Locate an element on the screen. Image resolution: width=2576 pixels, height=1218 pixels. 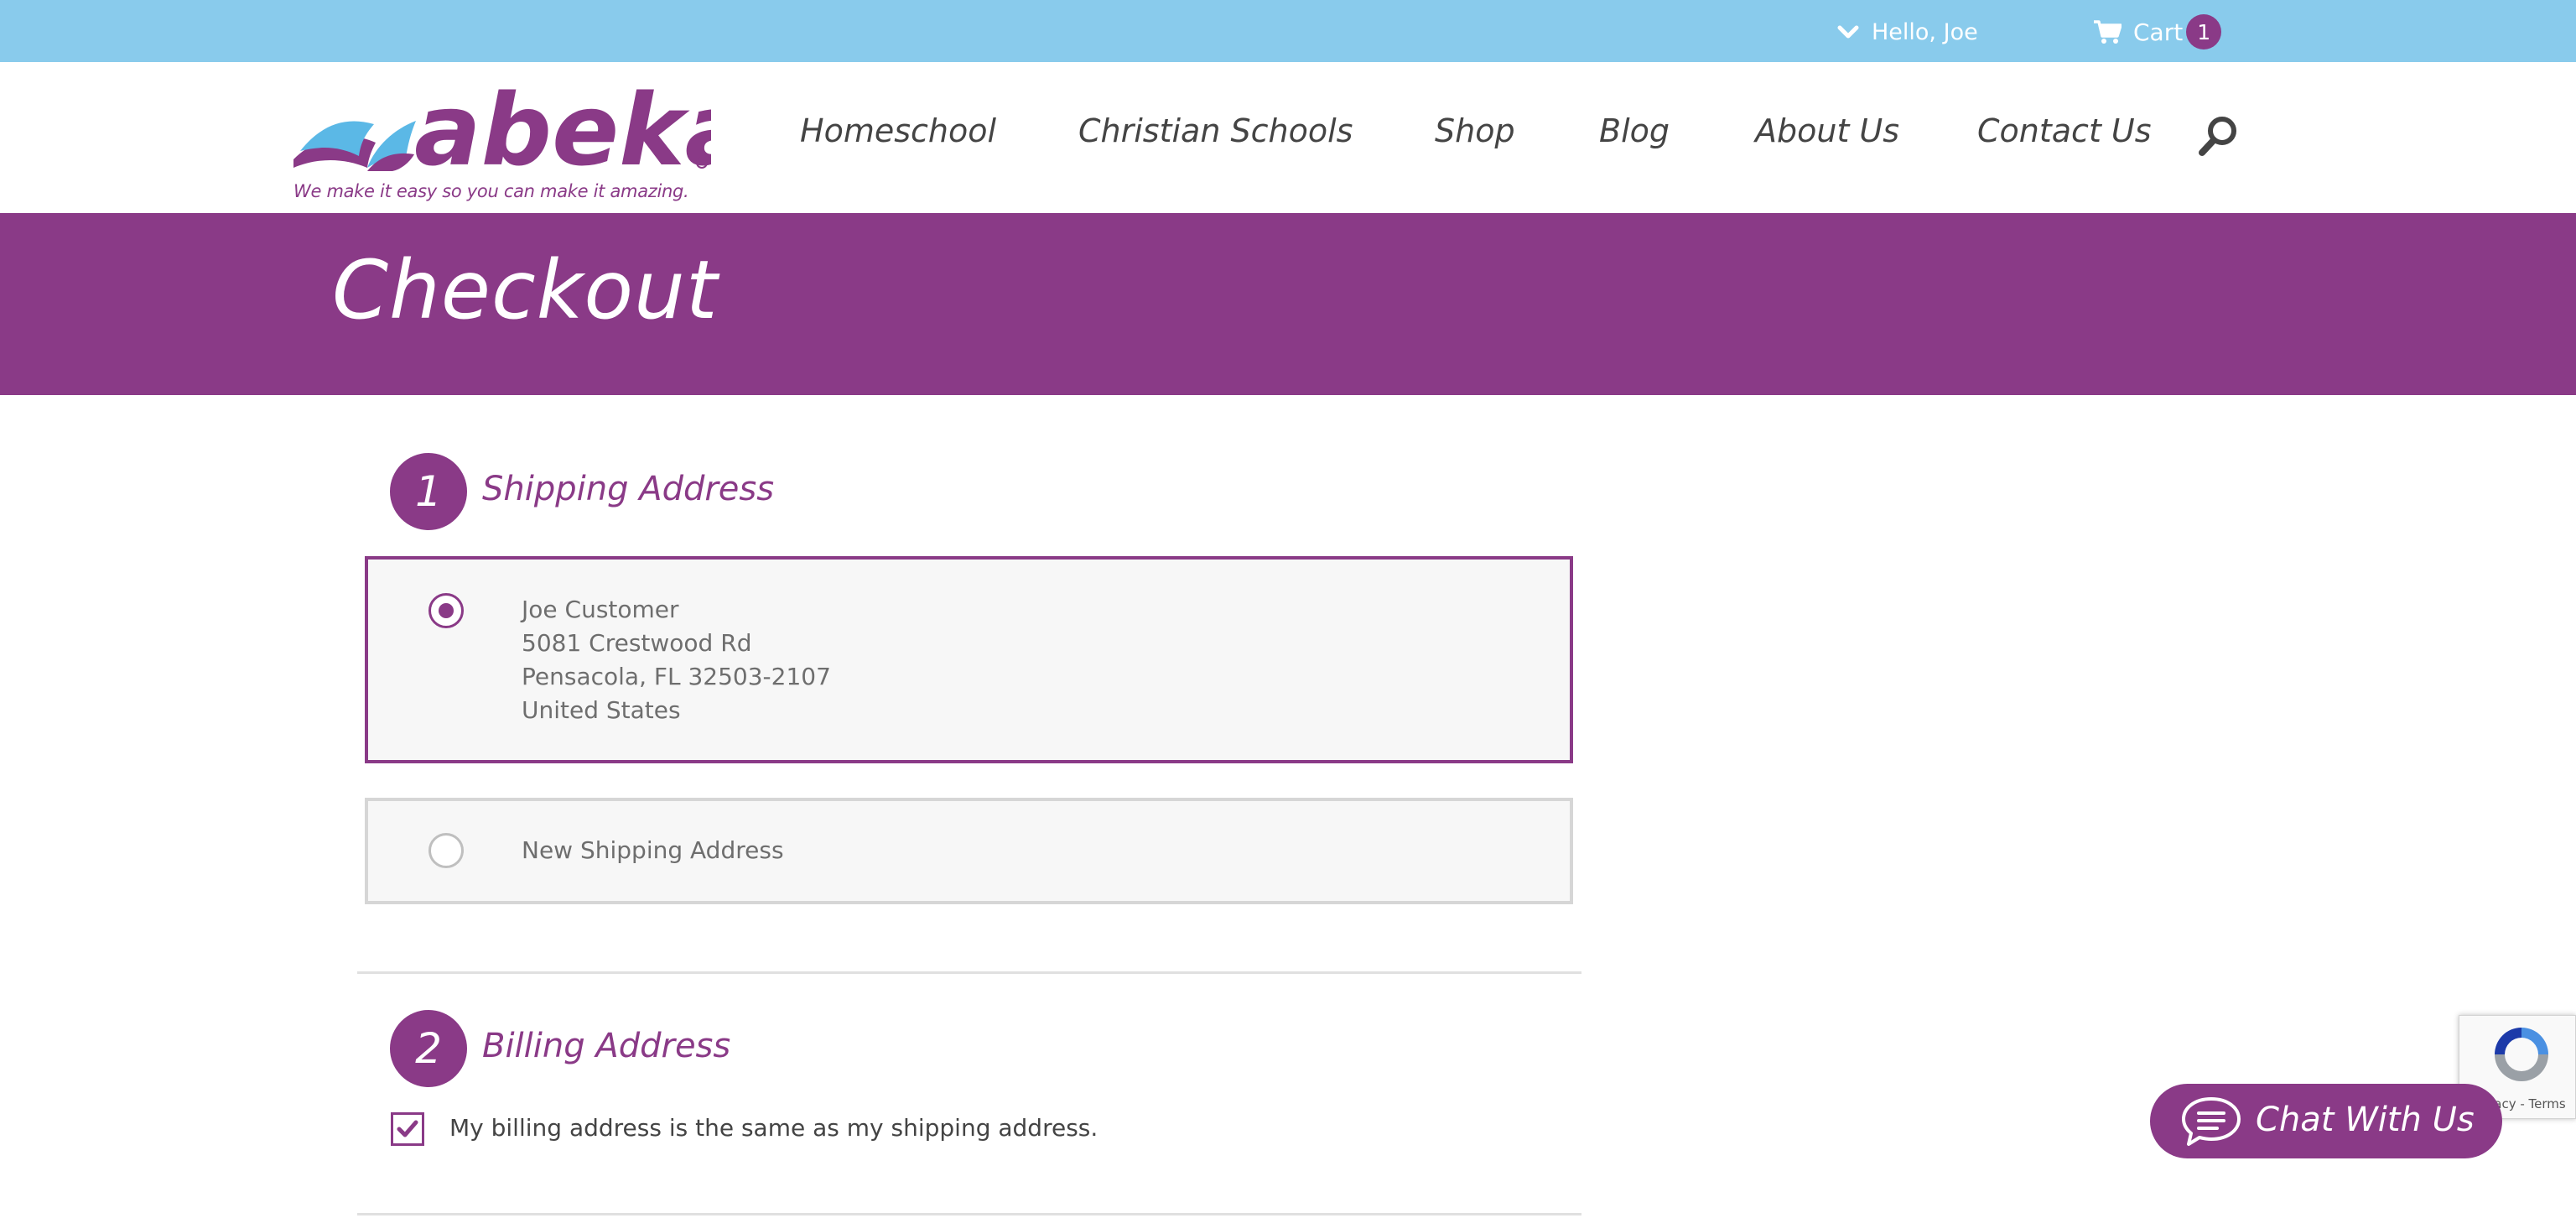
nav-shop: Shop is located at coordinates (1475, 132).